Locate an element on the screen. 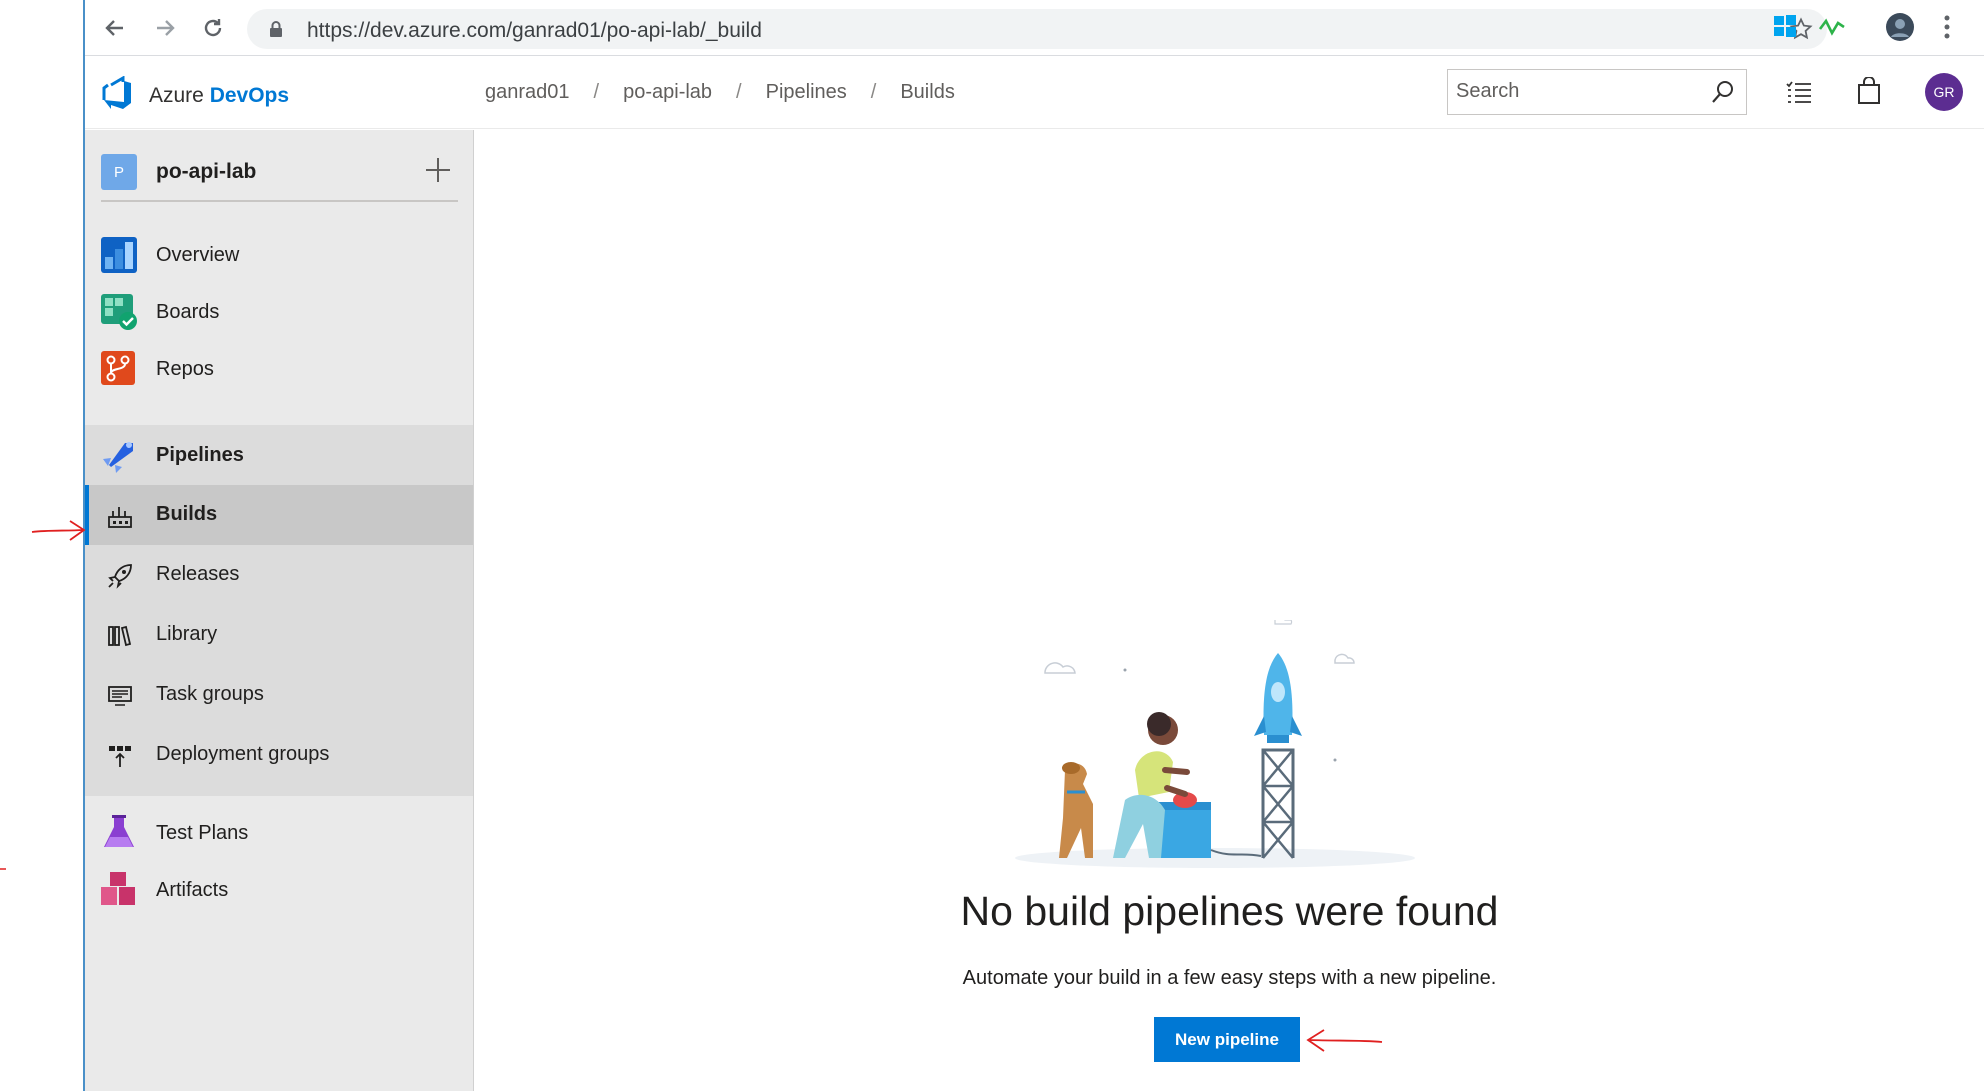  reload-icon is located at coordinates (213, 28).